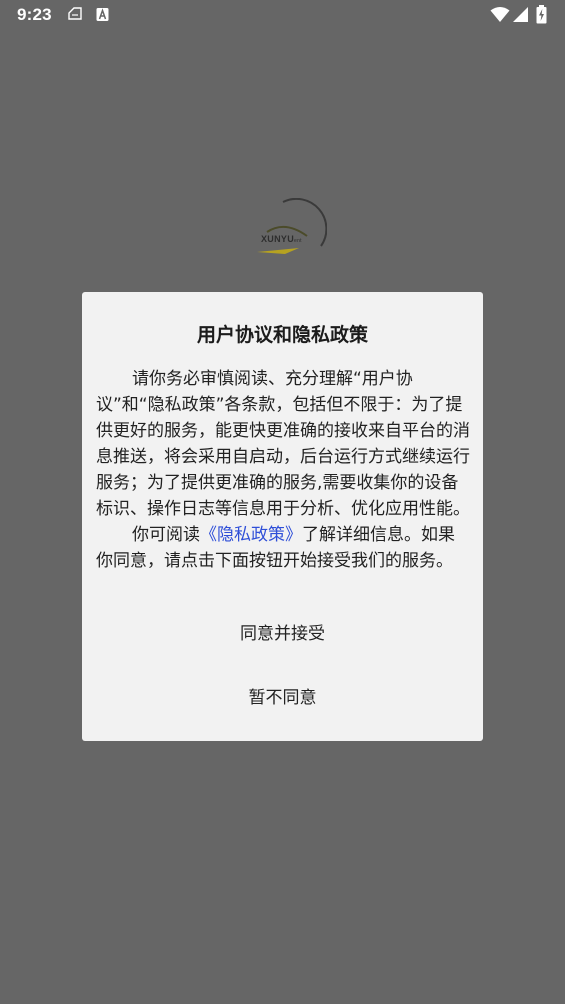 The image size is (565, 1004). I want to click on splash-logo: XUNYUent, so click(291, 227).